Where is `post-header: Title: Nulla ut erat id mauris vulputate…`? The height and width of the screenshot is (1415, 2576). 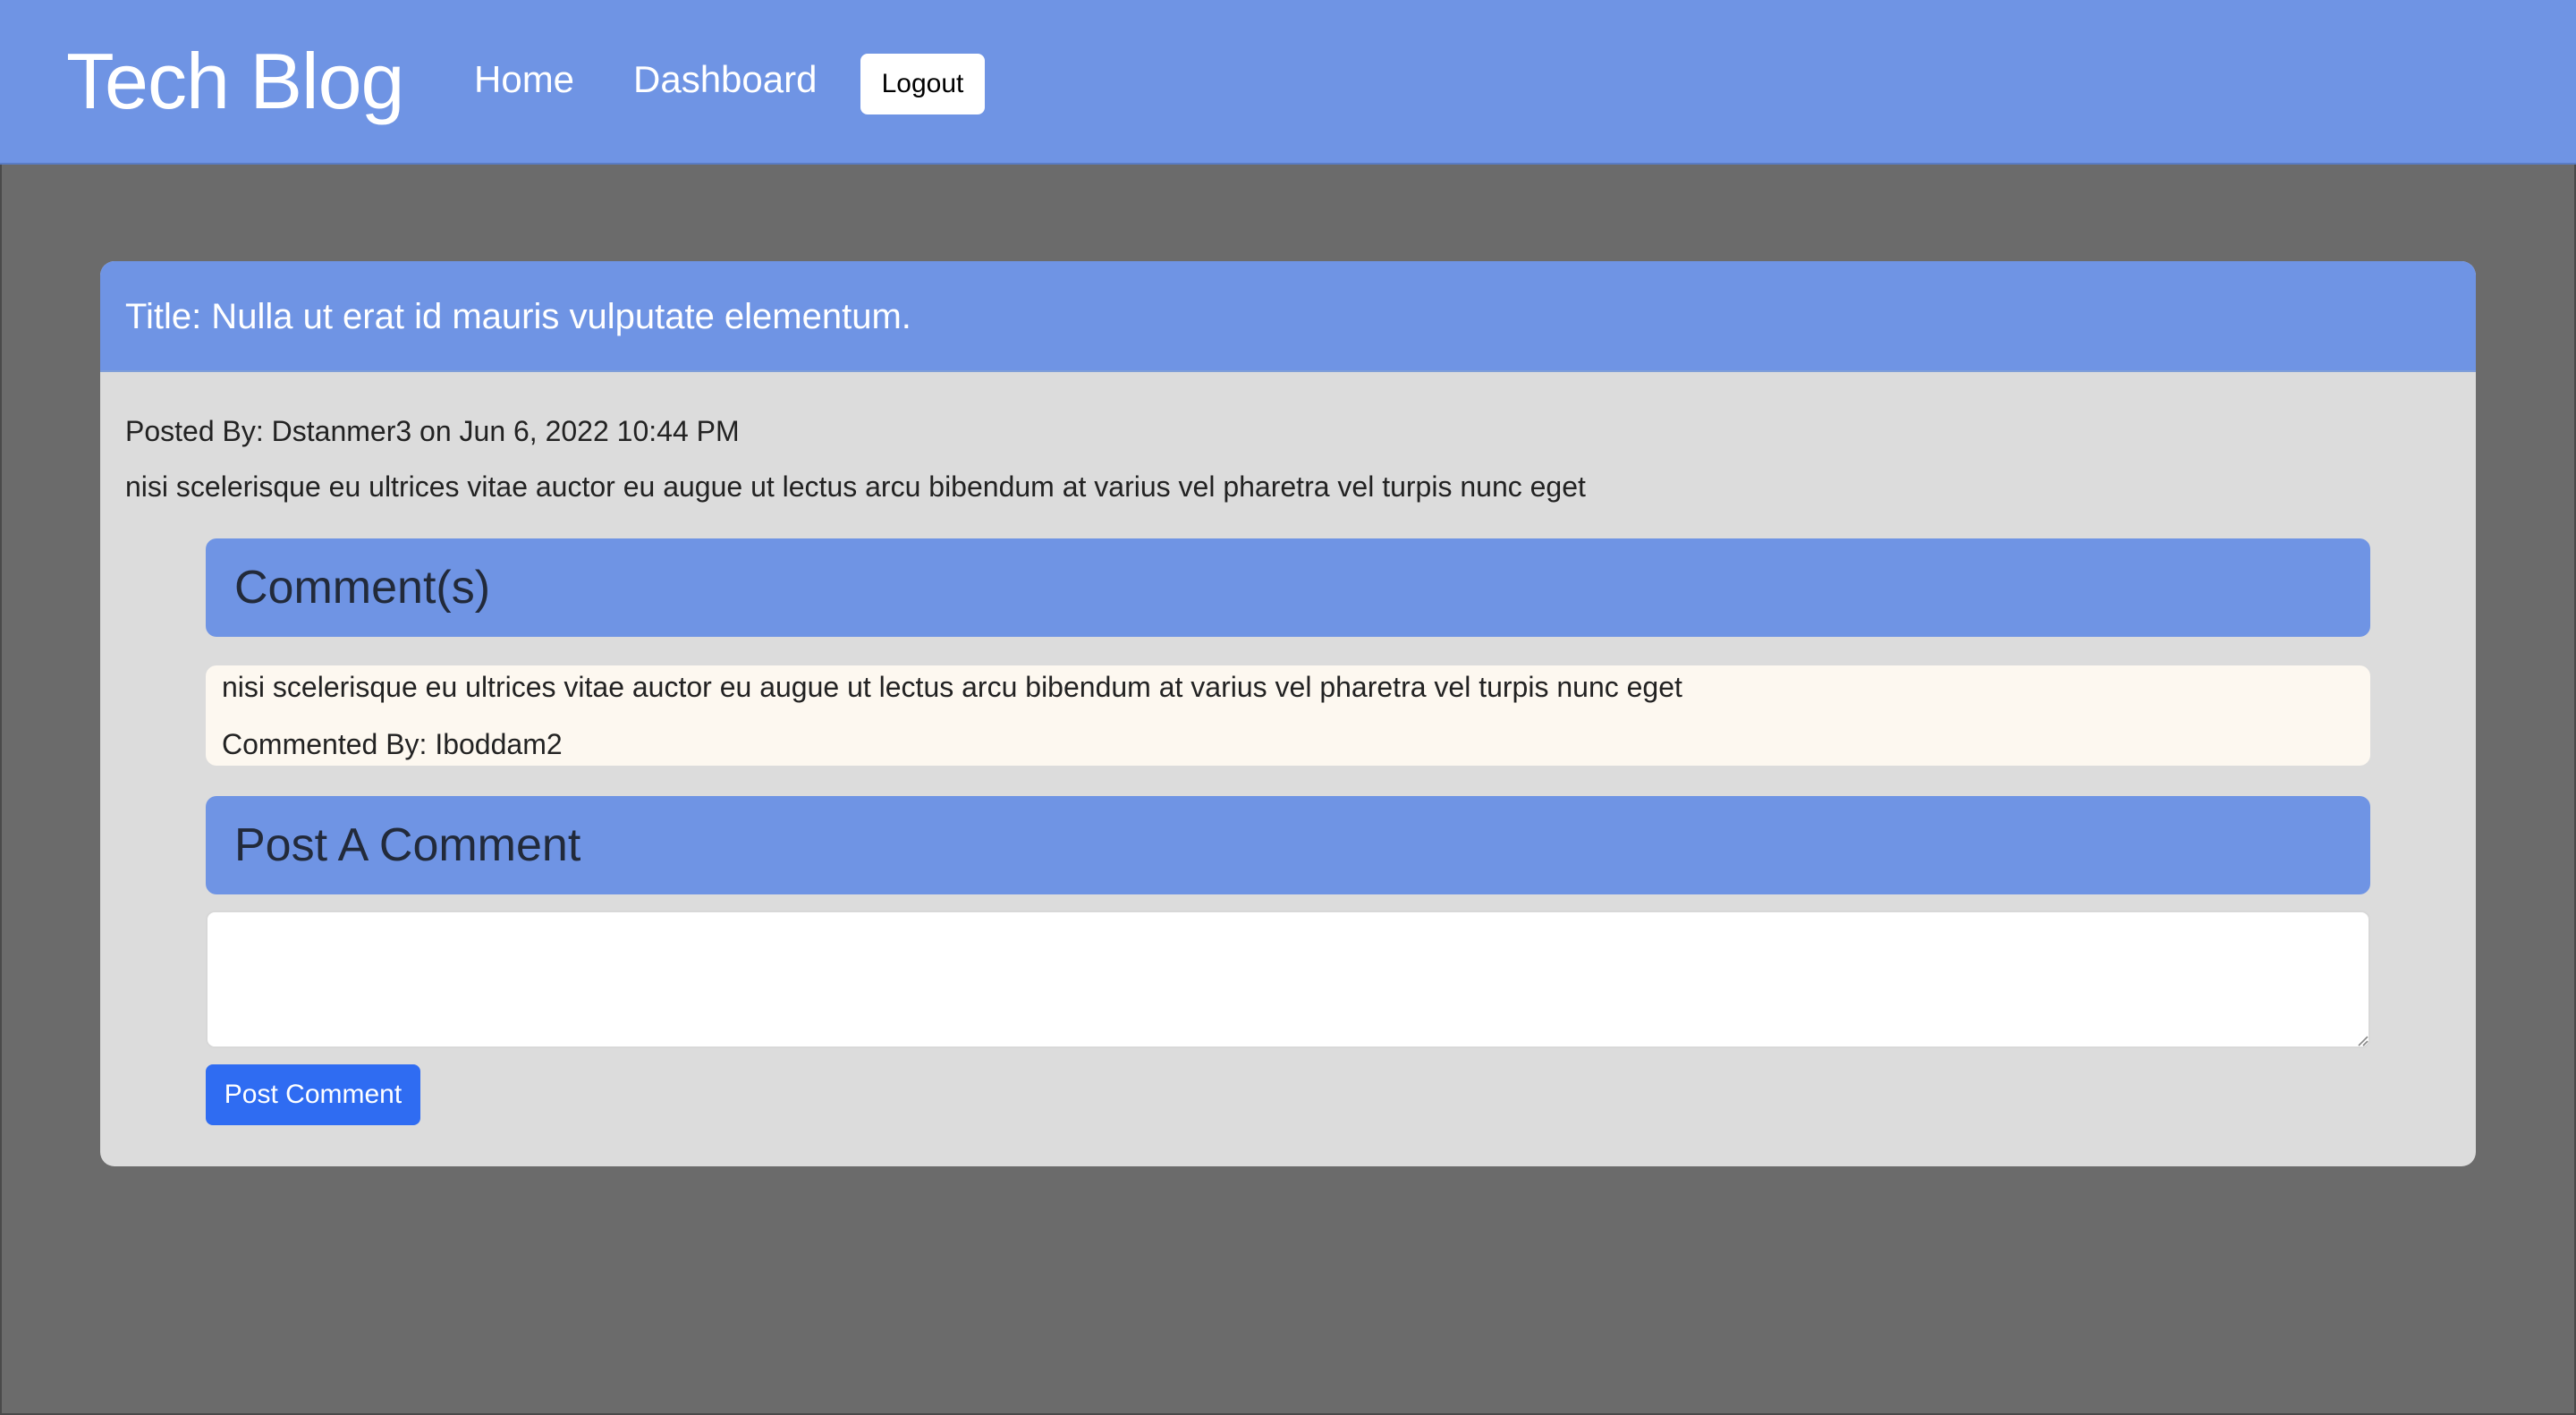 post-header: Title: Nulla ut erat id mauris vulputate… is located at coordinates (1288, 317).